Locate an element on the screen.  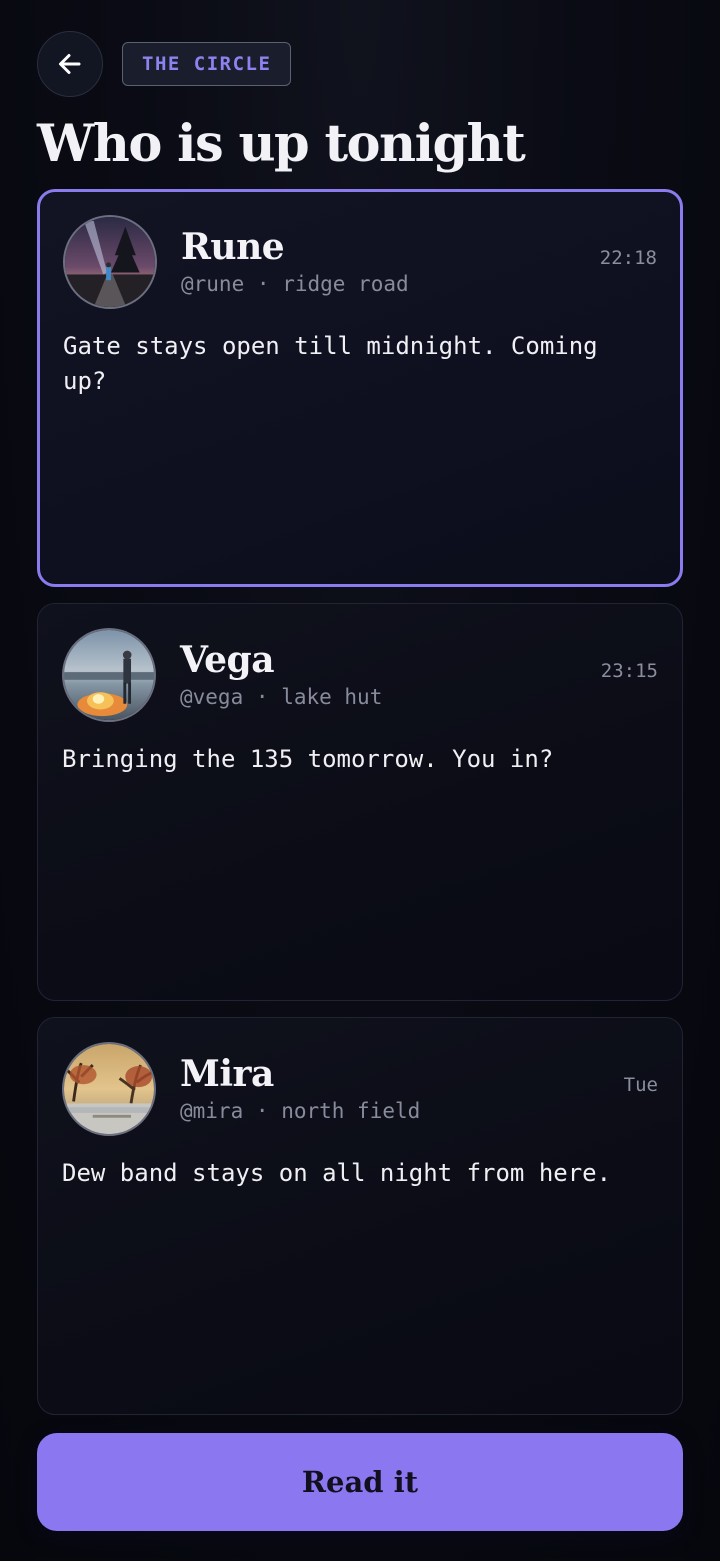
author-name: Vega is located at coordinates (227, 660).